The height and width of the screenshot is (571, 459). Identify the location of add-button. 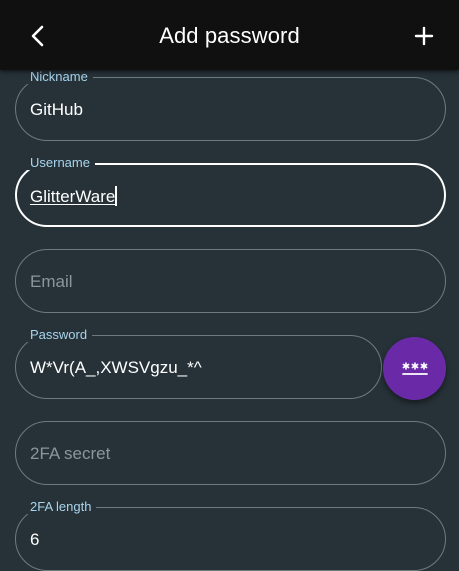
(424, 36).